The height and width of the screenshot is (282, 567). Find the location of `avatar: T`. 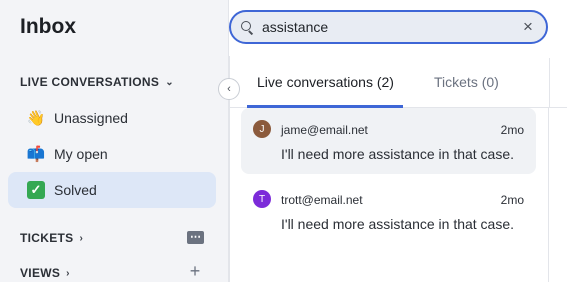

avatar: T is located at coordinates (262, 199).